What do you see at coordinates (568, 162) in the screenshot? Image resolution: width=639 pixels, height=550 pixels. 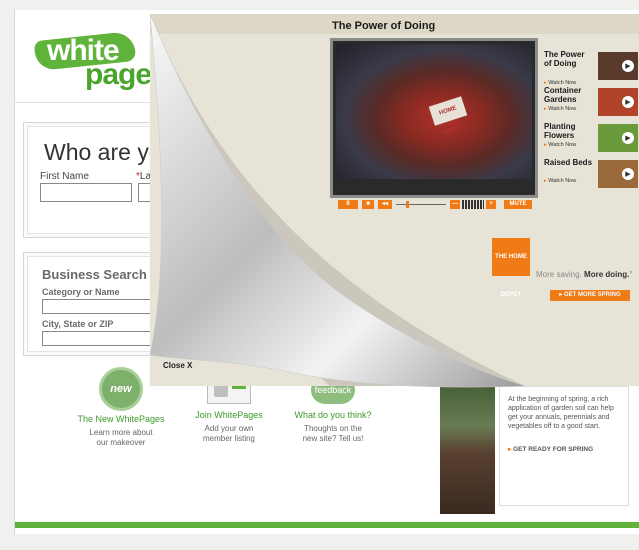 I see `playlist-item-name: Raised Beds` at bounding box center [568, 162].